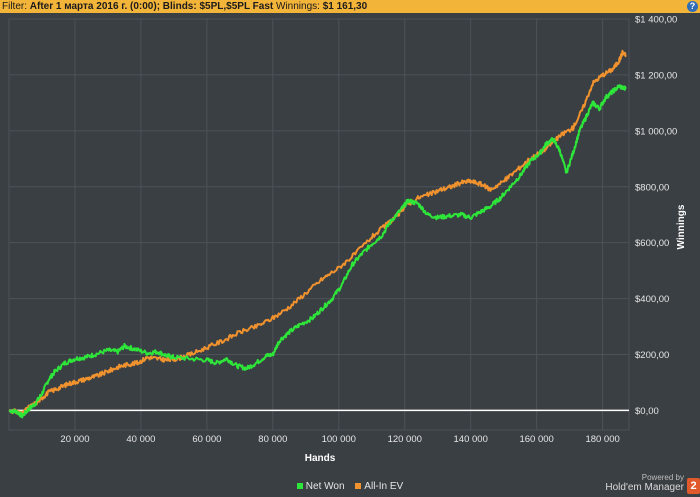 The image size is (700, 497). I want to click on y-tick-label: $600,00, so click(652, 243).